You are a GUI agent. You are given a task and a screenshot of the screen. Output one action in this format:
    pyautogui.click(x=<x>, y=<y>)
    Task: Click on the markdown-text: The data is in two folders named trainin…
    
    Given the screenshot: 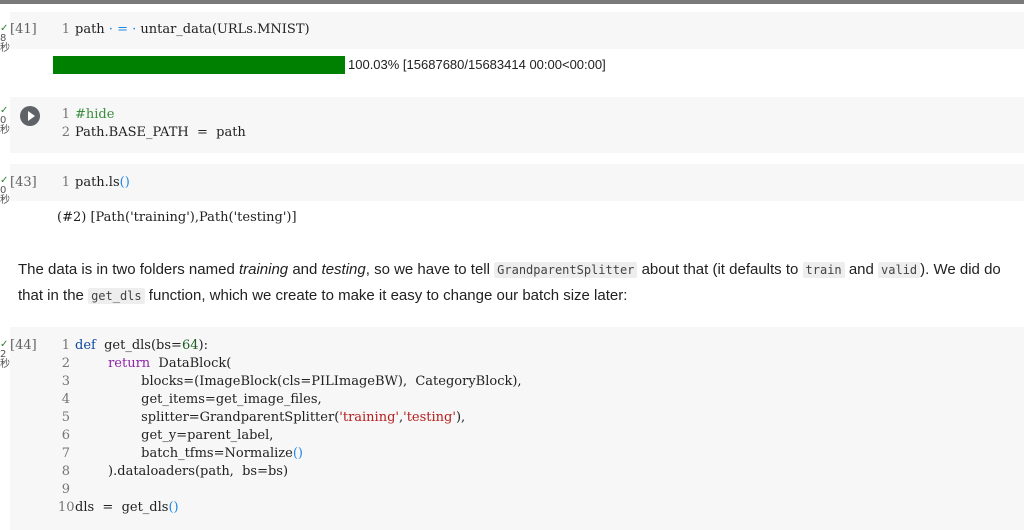 What is the action you would take?
    pyautogui.click(x=513, y=283)
    